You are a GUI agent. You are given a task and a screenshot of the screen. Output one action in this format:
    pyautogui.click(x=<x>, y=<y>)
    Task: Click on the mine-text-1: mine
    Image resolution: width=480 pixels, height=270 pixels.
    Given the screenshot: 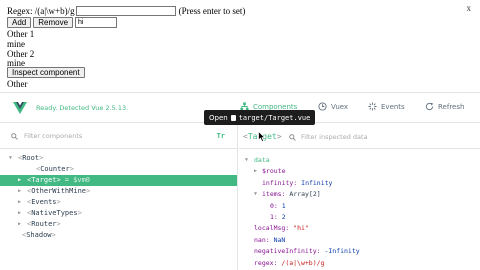 What is the action you would take?
    pyautogui.click(x=16, y=44)
    